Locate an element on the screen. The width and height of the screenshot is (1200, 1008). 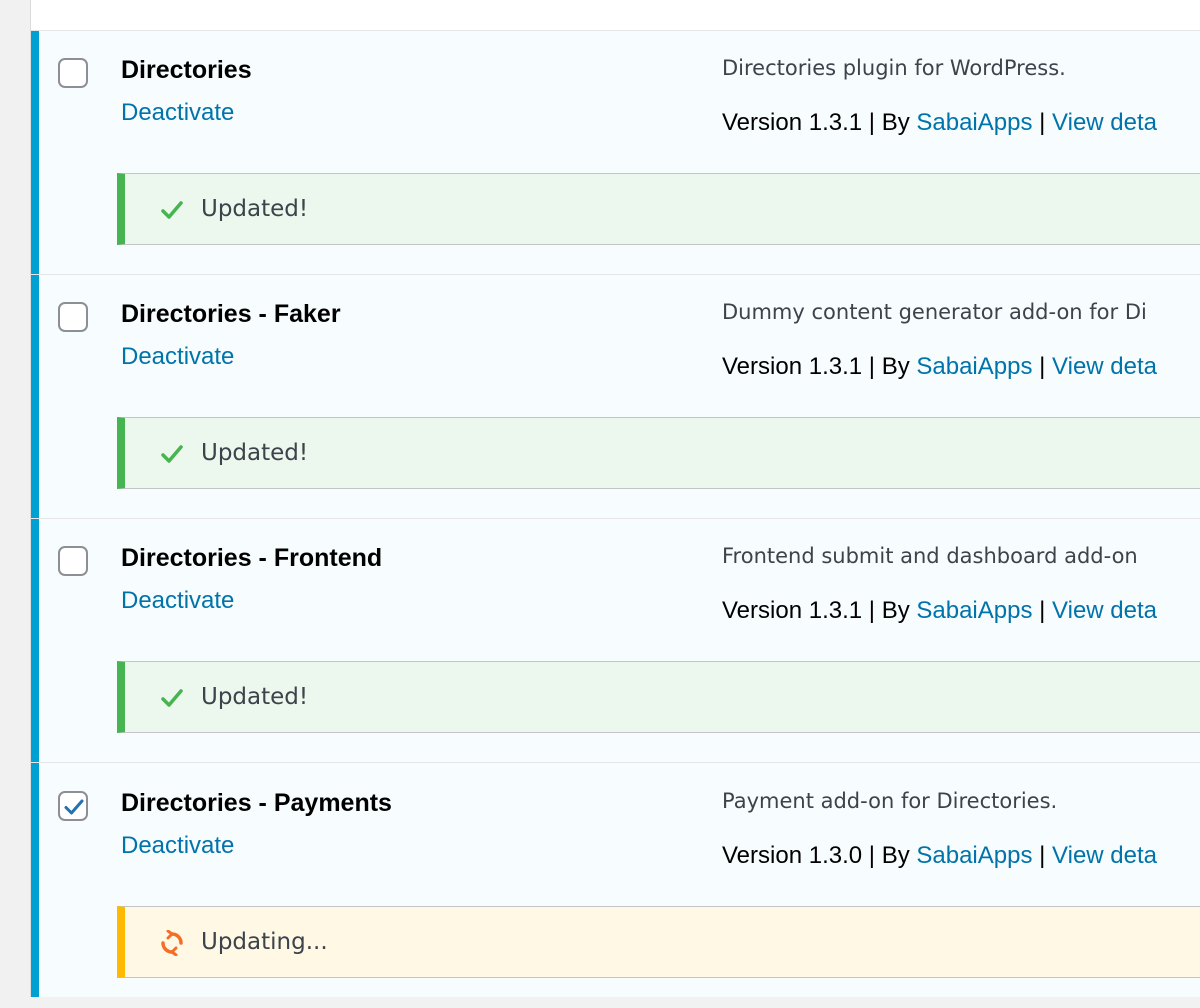
row-divider is located at coordinates (615, 762).